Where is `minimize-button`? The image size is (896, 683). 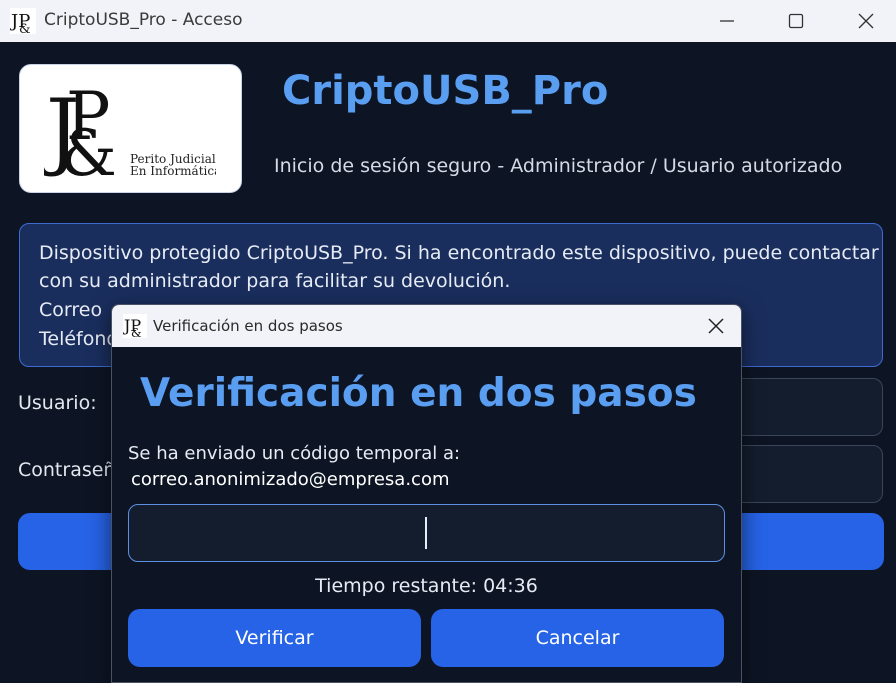 minimize-button is located at coordinates (727, 21).